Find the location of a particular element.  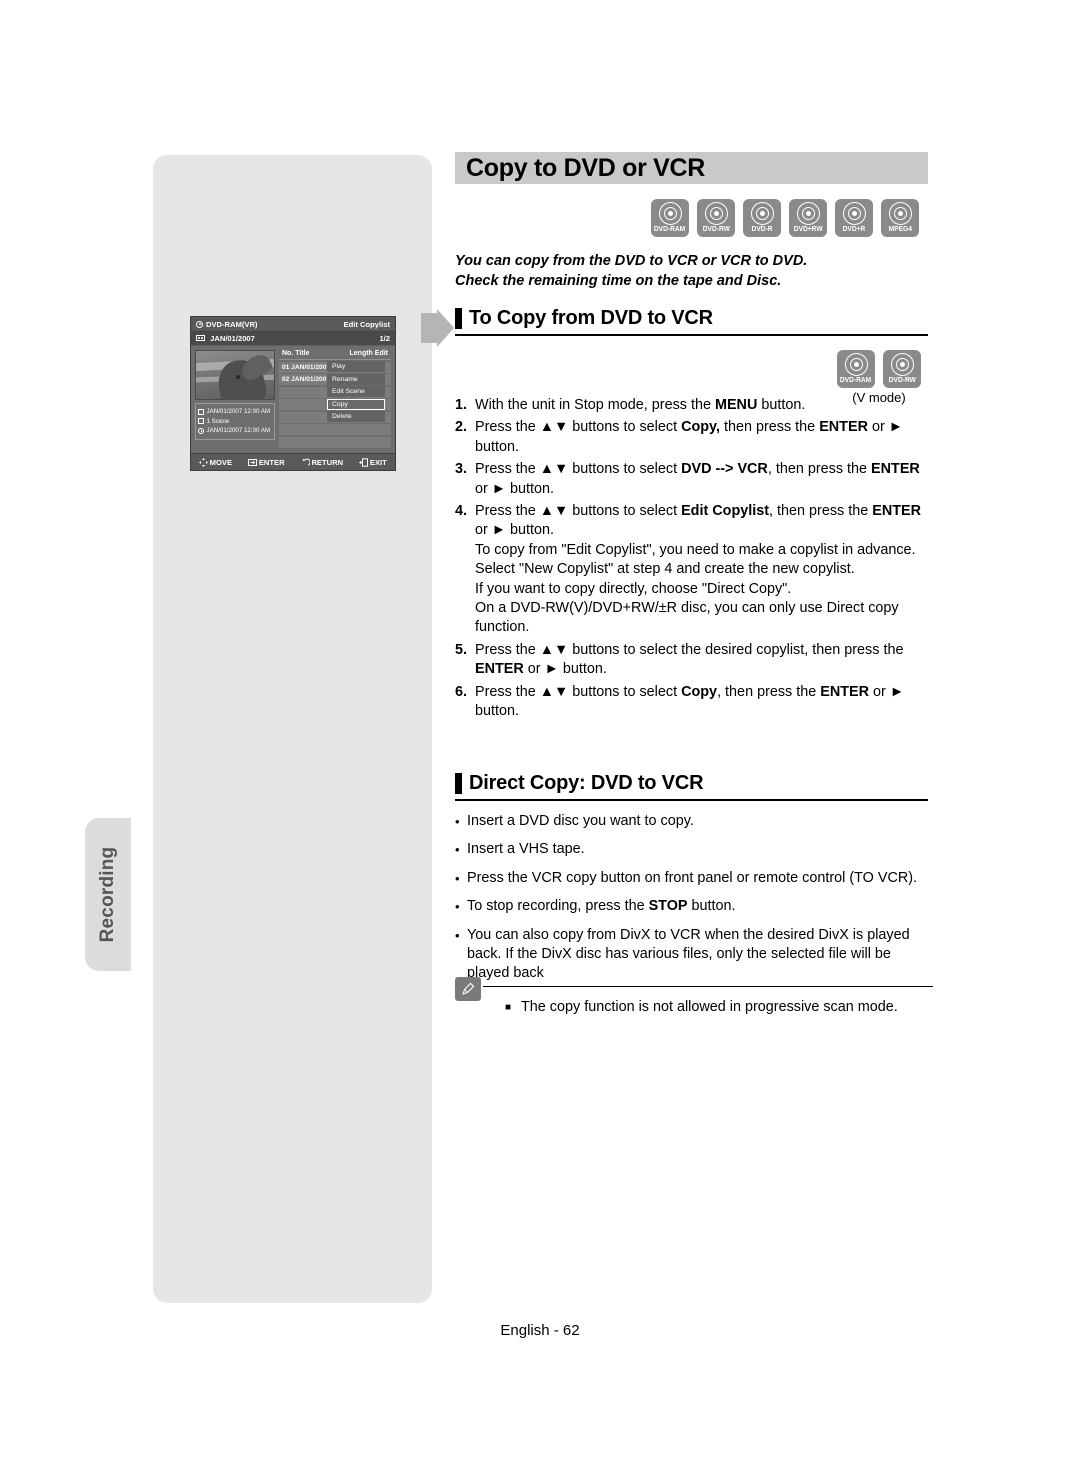

body-text: Insert a DVD disc you want to copy. is located at coordinates (580, 821).